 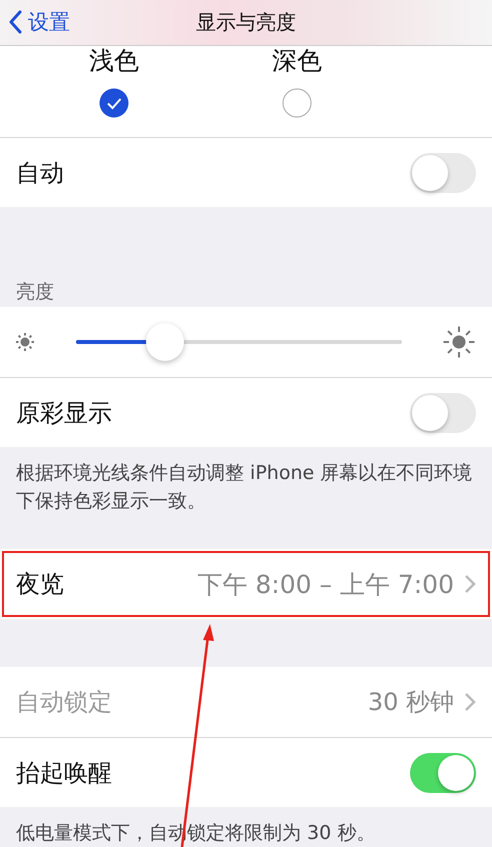 I want to click on row-label: 自动, so click(x=40, y=173).